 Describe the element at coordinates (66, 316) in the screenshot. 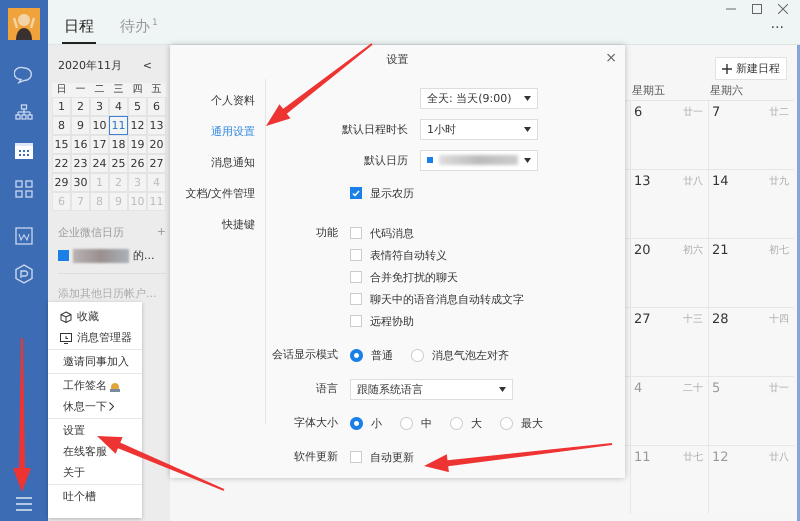

I see `cube-icon` at that location.